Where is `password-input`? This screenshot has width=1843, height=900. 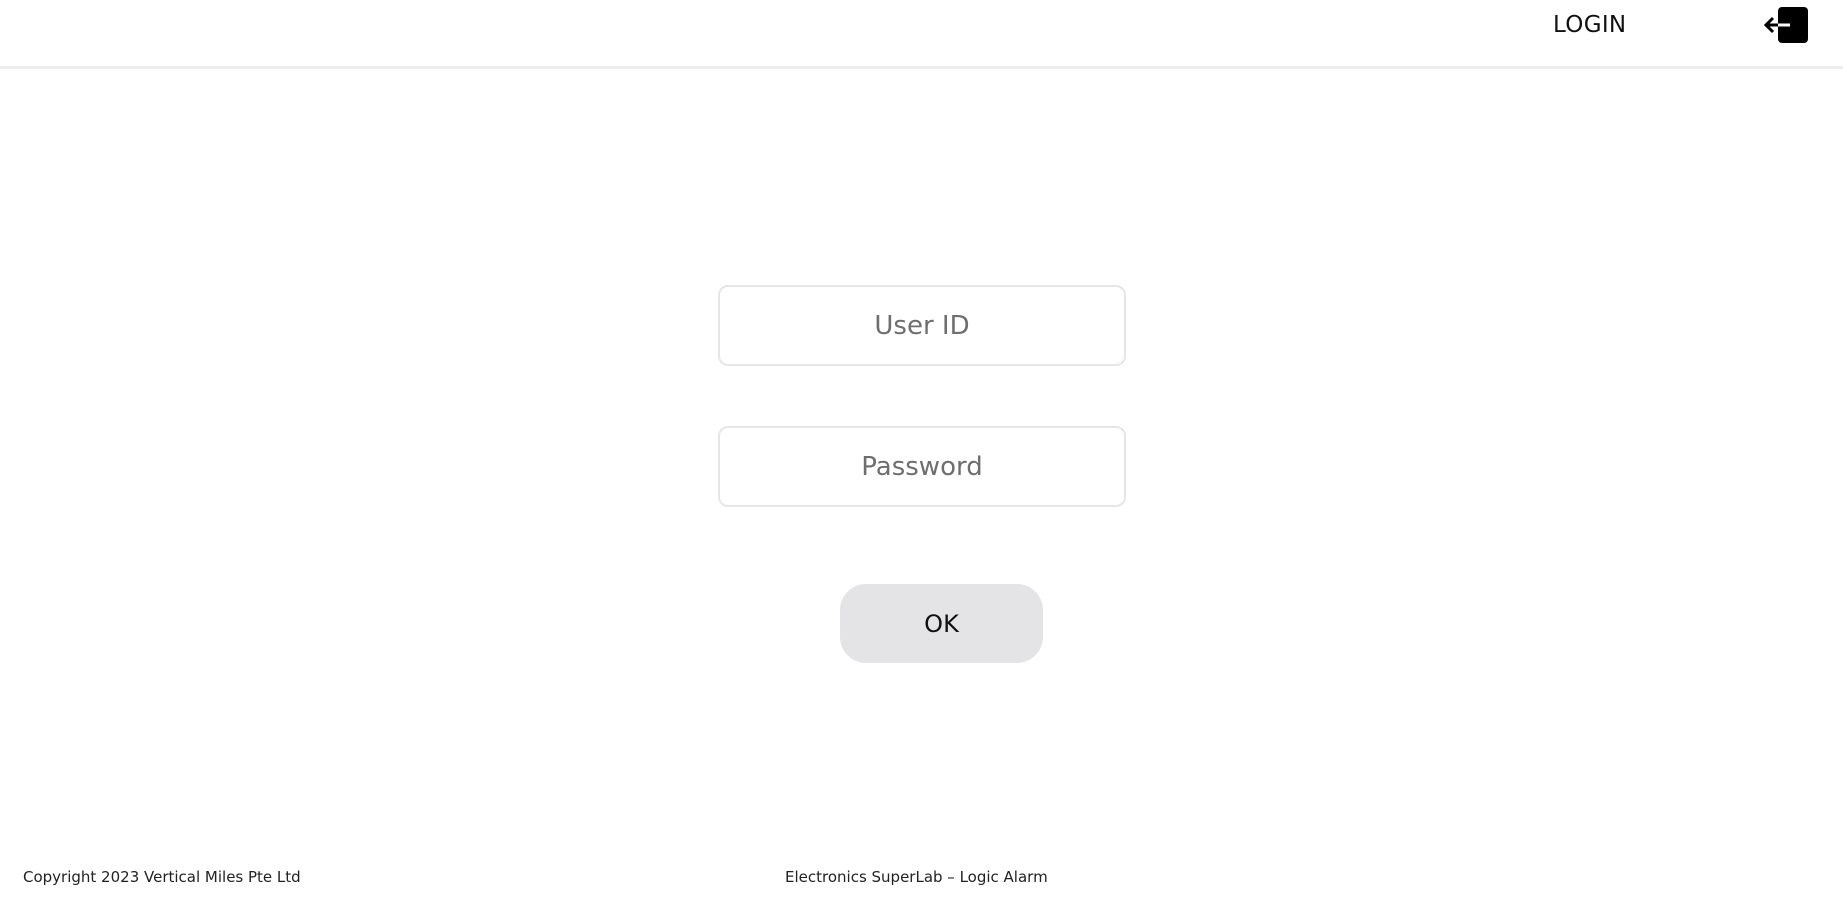 password-input is located at coordinates (922, 466).